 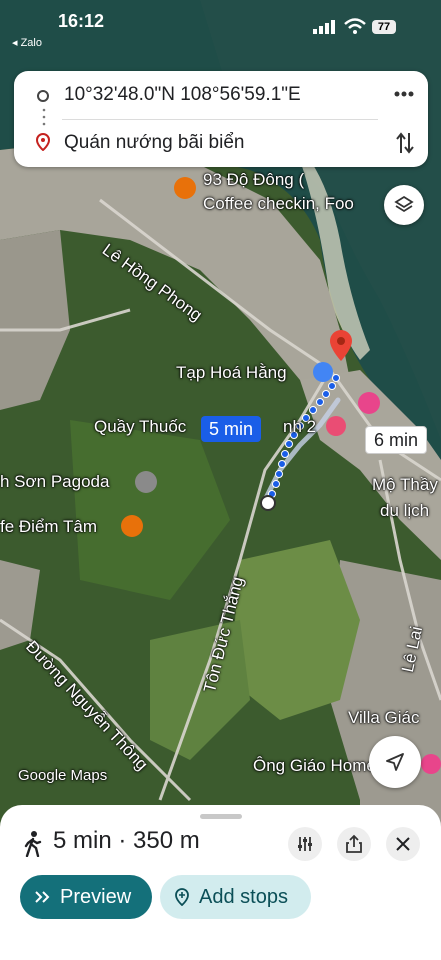 What do you see at coordinates (81, 21) in the screenshot?
I see `clock: 16:12` at bounding box center [81, 21].